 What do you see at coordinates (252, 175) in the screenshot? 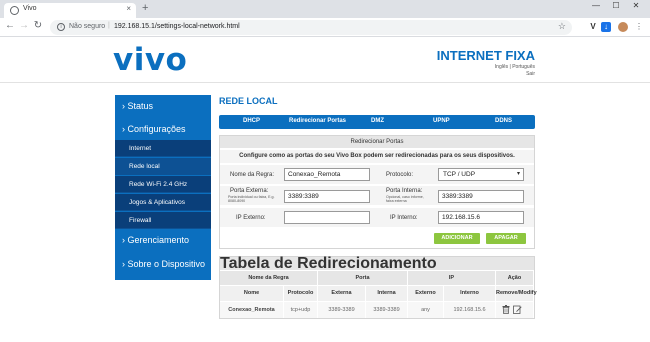
I see `rule-name-label: Nome da Regra:` at bounding box center [252, 175].